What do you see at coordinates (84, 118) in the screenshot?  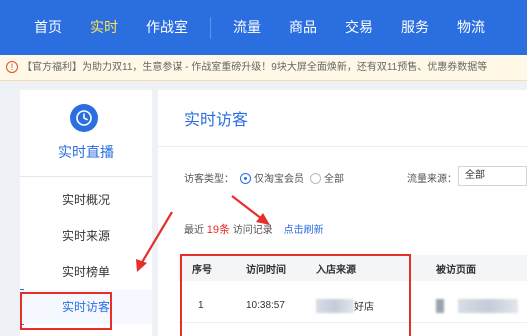 I see `clock-icon` at bounding box center [84, 118].